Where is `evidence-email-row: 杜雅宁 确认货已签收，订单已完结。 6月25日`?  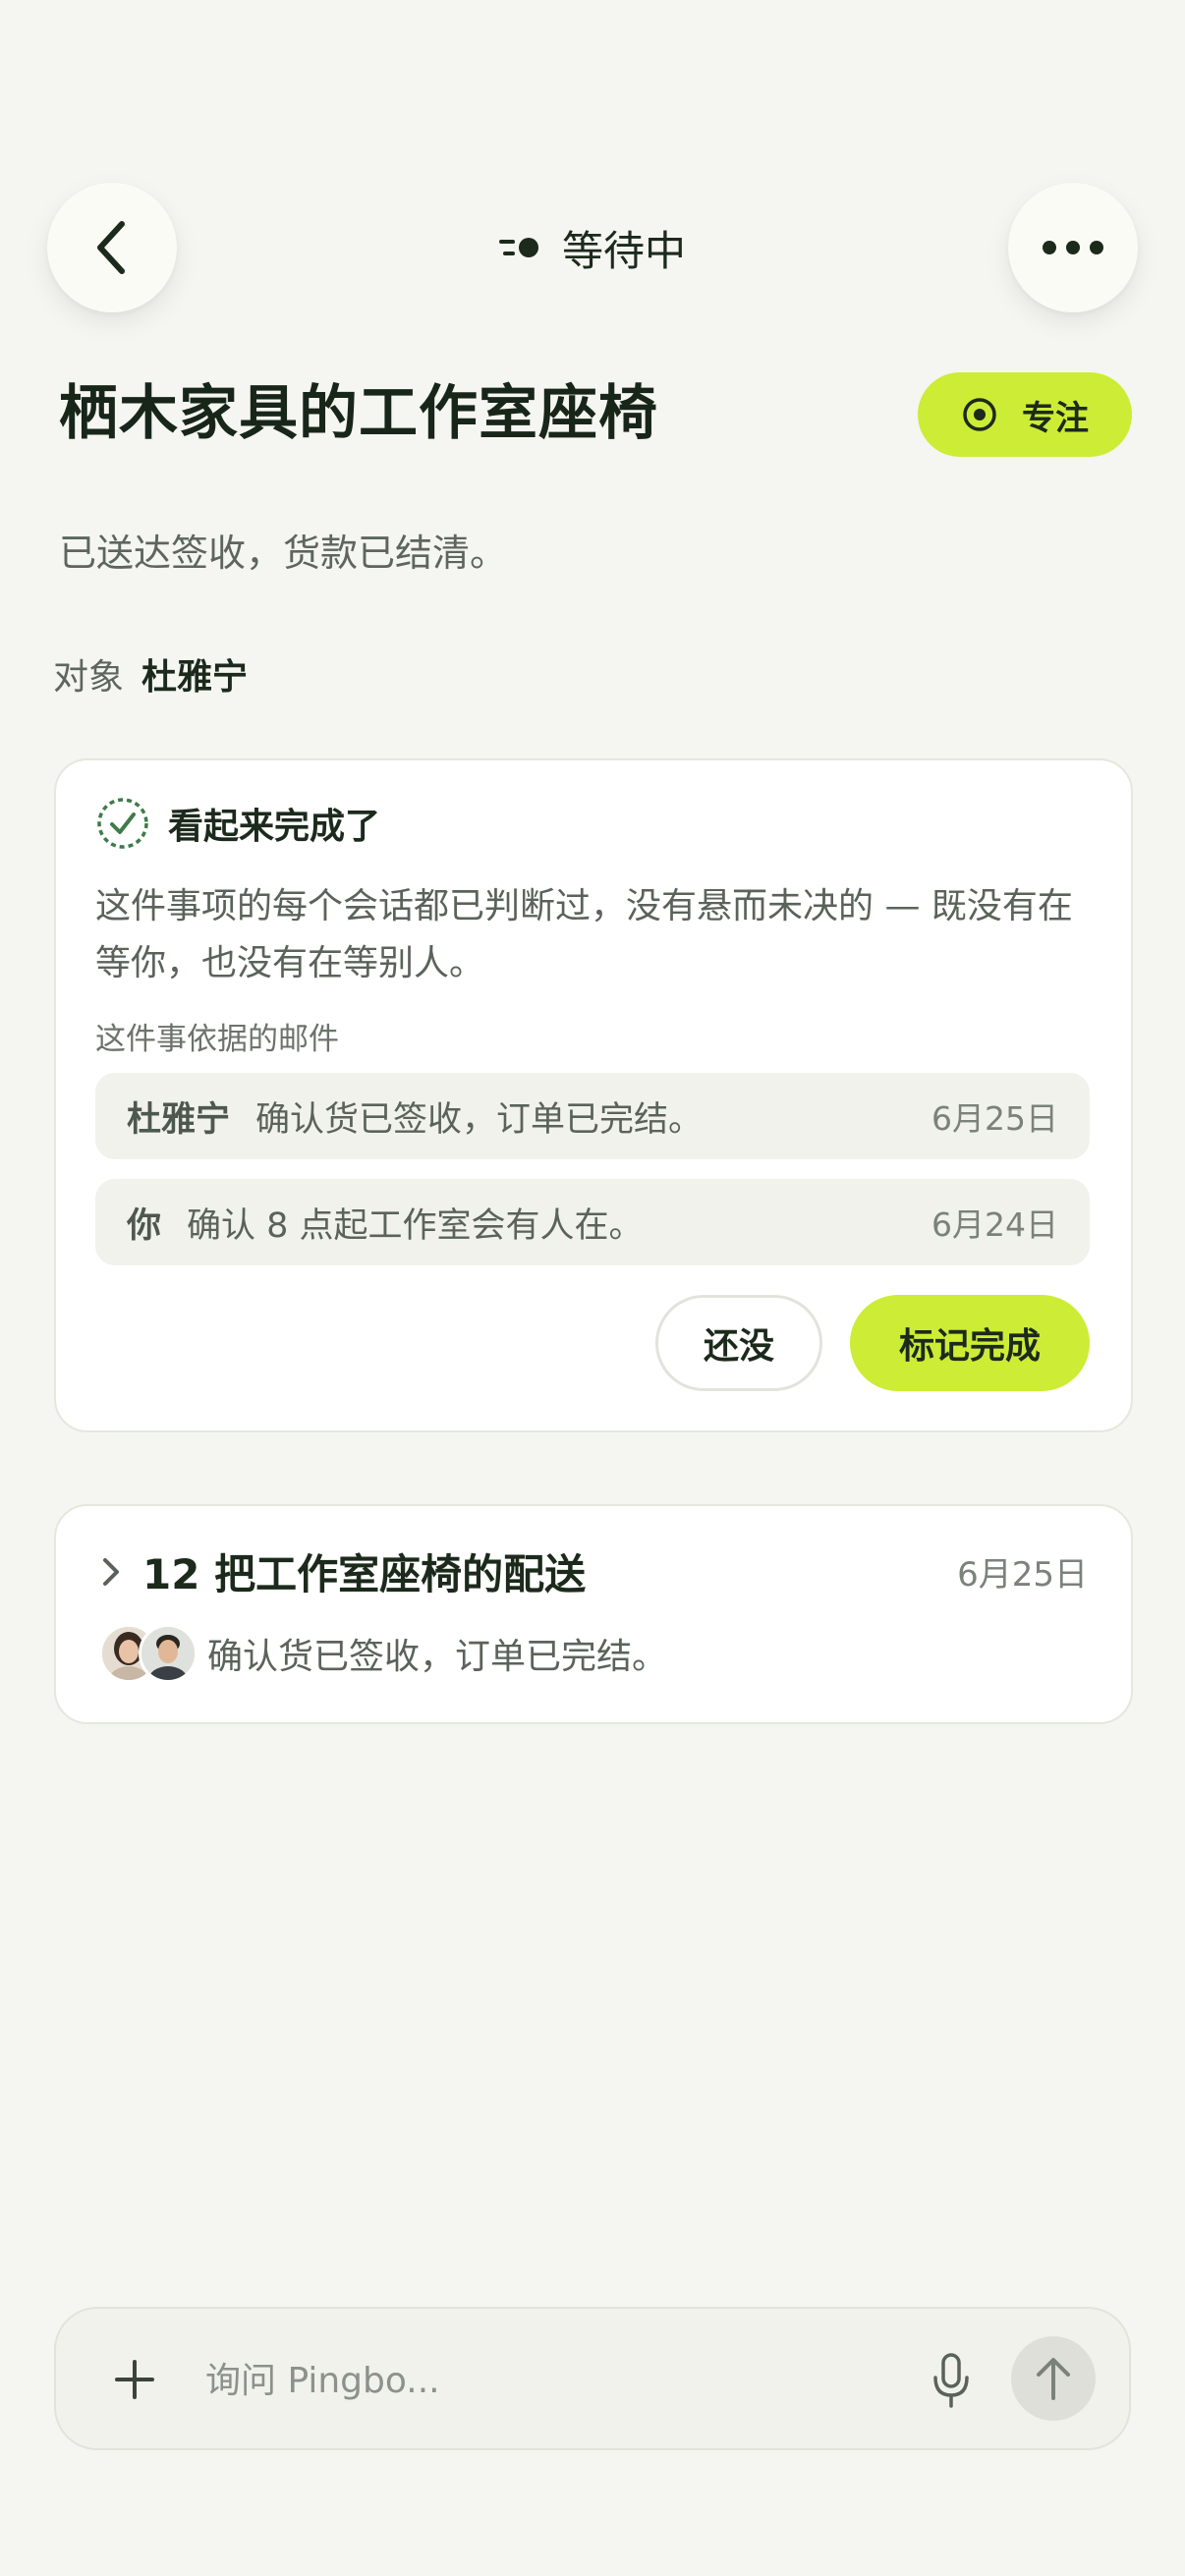
evidence-email-row: 杜雅宁 确认货已签收，订单已完结。 6月25日 is located at coordinates (592, 1116).